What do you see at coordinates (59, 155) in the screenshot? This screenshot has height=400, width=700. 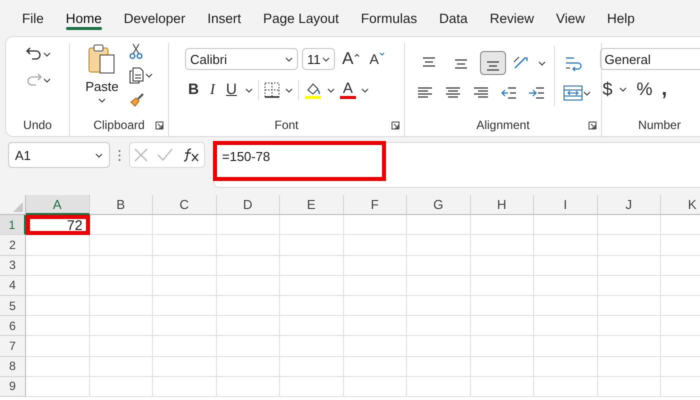 I see `name-box: A1` at bounding box center [59, 155].